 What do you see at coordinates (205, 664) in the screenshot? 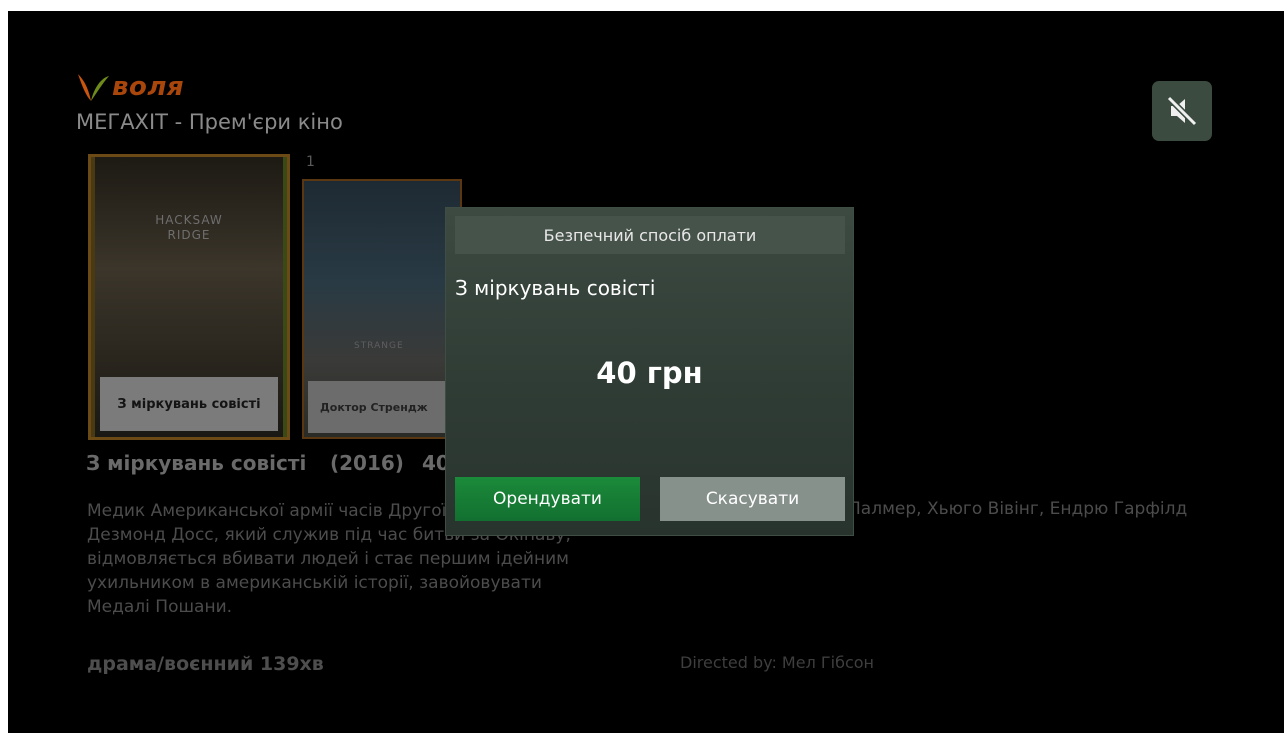
I see `movie-genre: драма/воєнний 139хв` at bounding box center [205, 664].